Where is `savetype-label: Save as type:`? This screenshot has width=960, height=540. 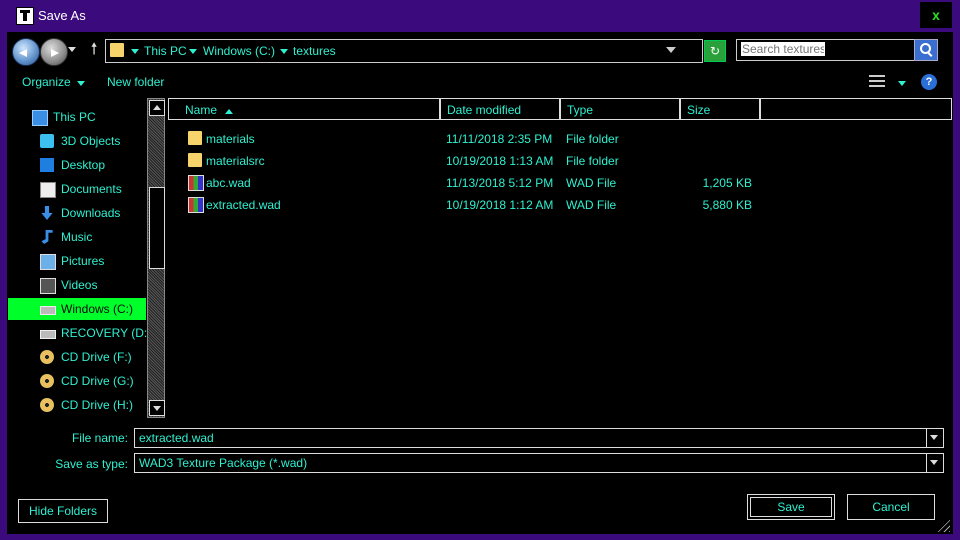
savetype-label: Save as type: is located at coordinates (91, 464).